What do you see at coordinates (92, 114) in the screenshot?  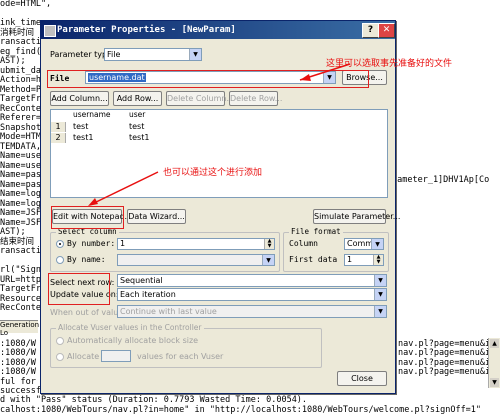 I see `grid-header-username: username` at bounding box center [92, 114].